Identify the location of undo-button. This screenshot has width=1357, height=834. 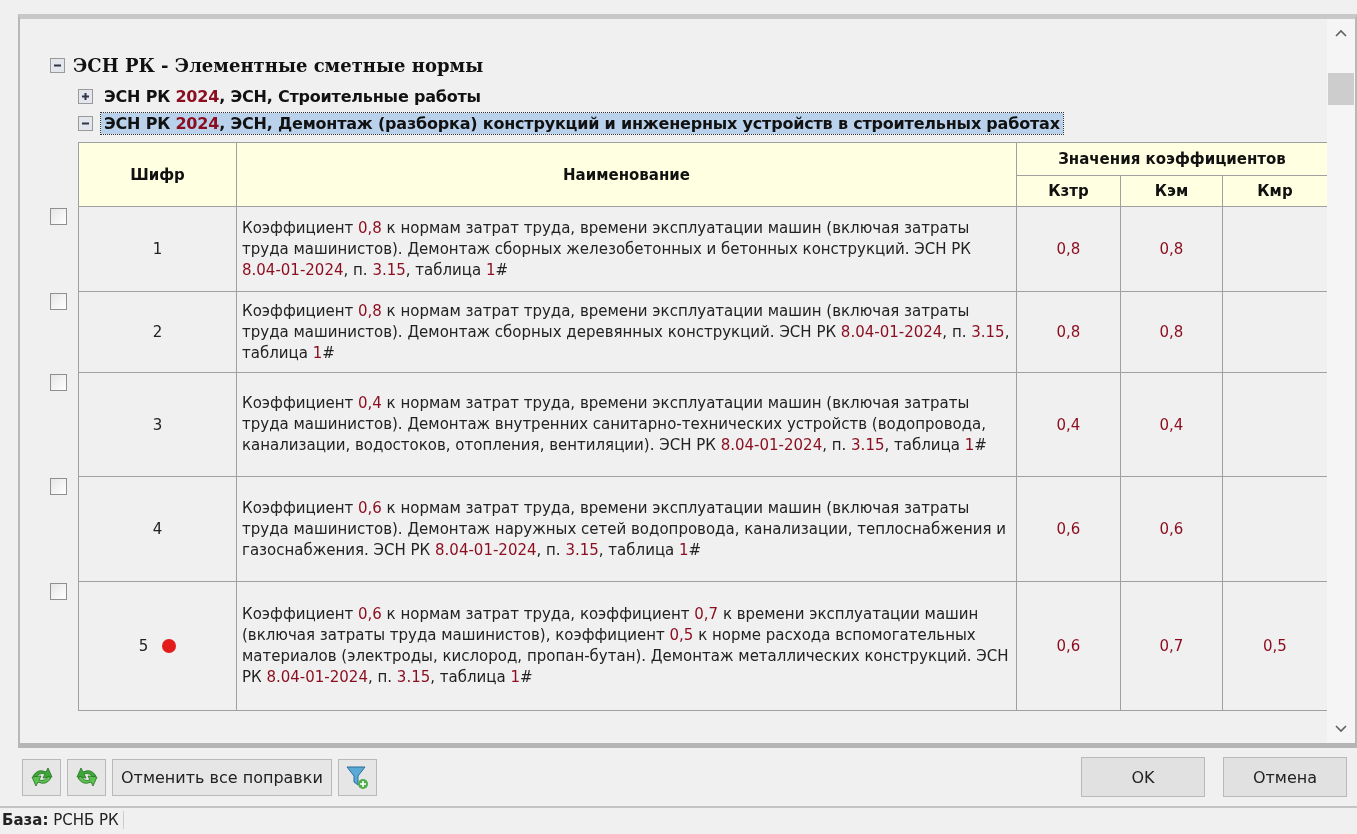
(41, 777).